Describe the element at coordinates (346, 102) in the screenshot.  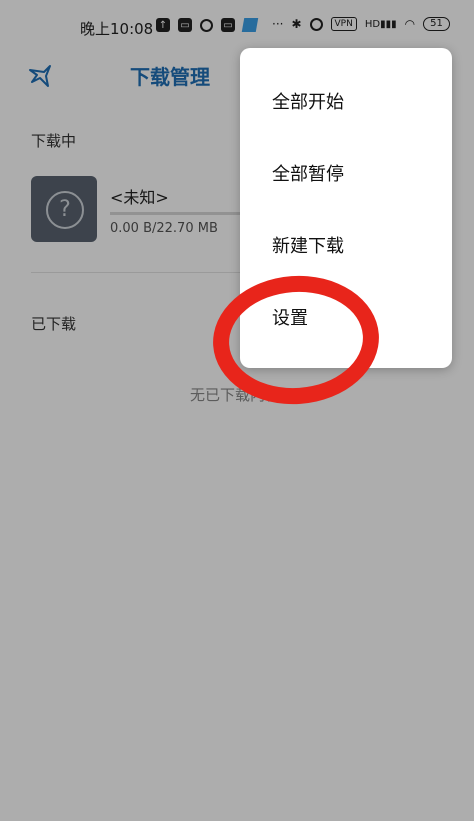
I see `menu-item-start-all: 全部开始` at that location.